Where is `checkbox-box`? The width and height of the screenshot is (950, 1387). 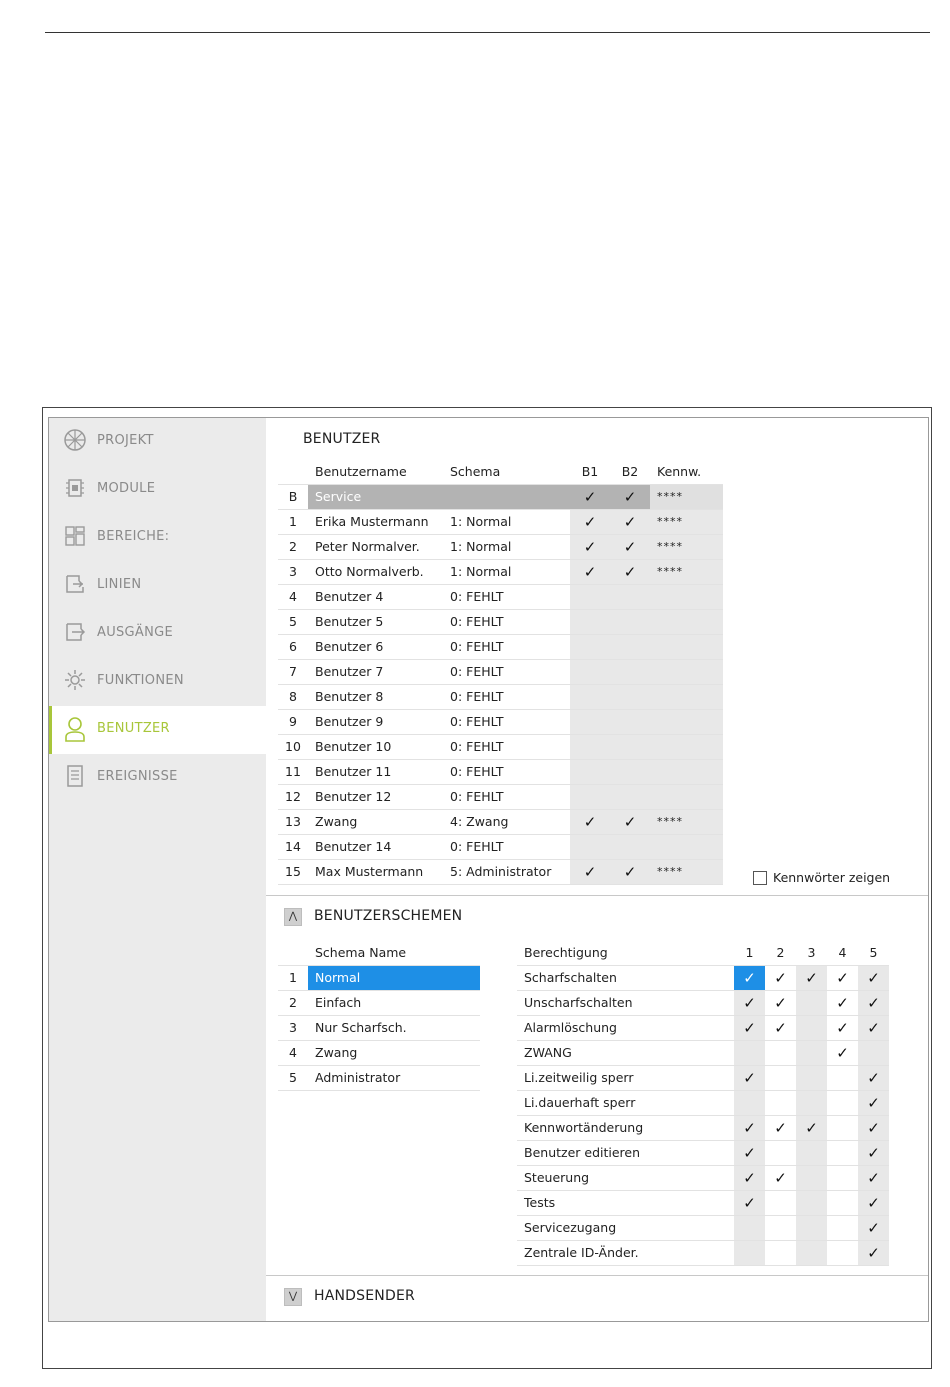 checkbox-box is located at coordinates (760, 877).